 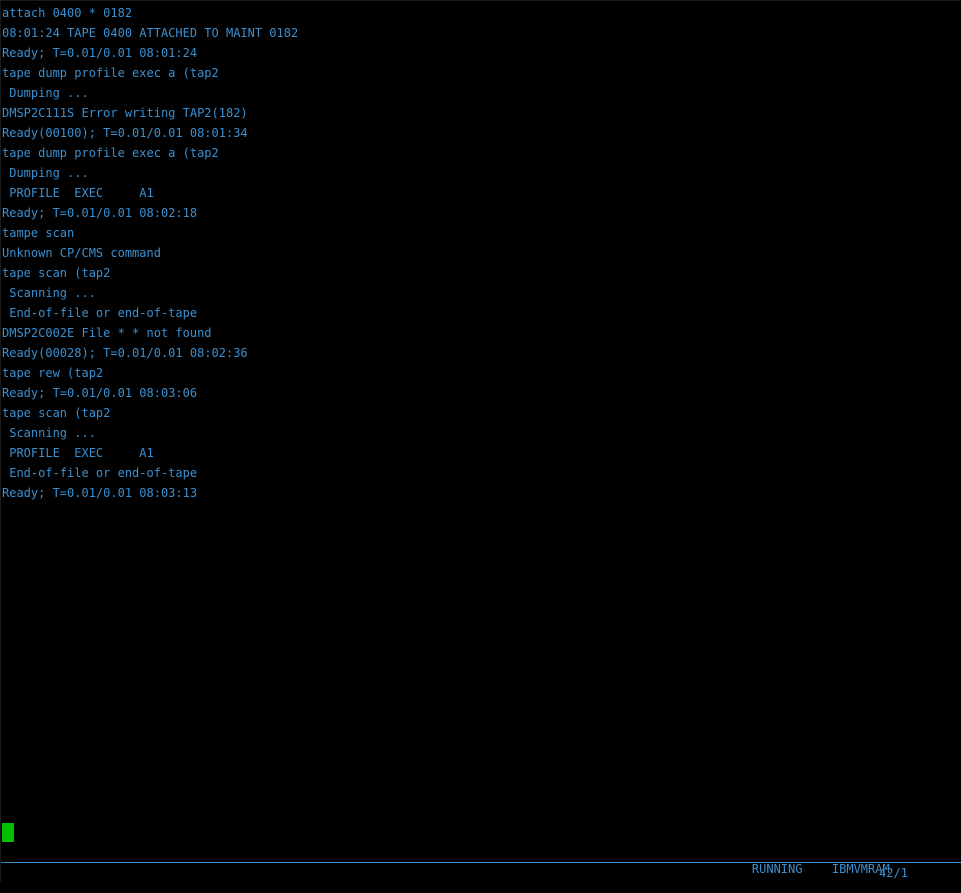 I want to click on status-running: RUNNING, so click(x=777, y=869).